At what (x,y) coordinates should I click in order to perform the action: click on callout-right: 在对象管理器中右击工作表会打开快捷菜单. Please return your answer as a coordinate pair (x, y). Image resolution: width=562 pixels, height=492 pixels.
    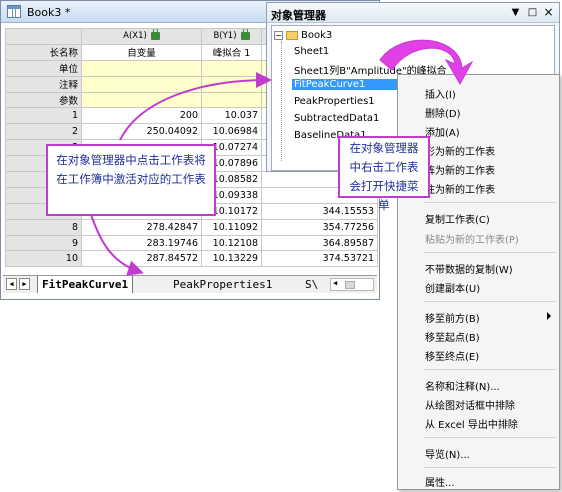
    Looking at the image, I should click on (384, 174).